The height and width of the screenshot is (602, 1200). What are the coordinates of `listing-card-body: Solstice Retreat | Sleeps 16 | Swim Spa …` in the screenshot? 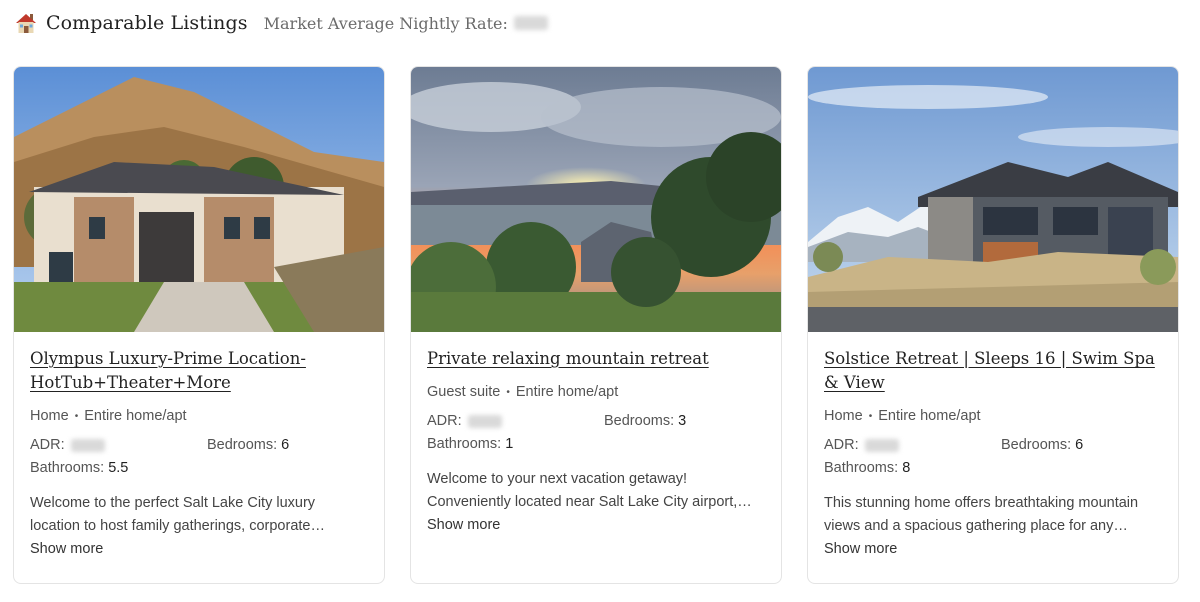 It's located at (993, 457).